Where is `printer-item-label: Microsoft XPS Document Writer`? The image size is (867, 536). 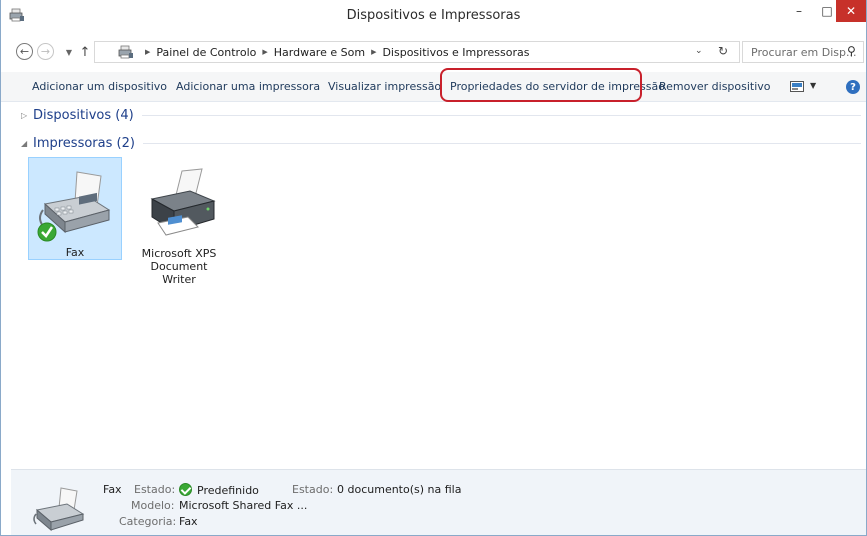
printer-item-label: Microsoft XPS Document Writer is located at coordinates (179, 266).